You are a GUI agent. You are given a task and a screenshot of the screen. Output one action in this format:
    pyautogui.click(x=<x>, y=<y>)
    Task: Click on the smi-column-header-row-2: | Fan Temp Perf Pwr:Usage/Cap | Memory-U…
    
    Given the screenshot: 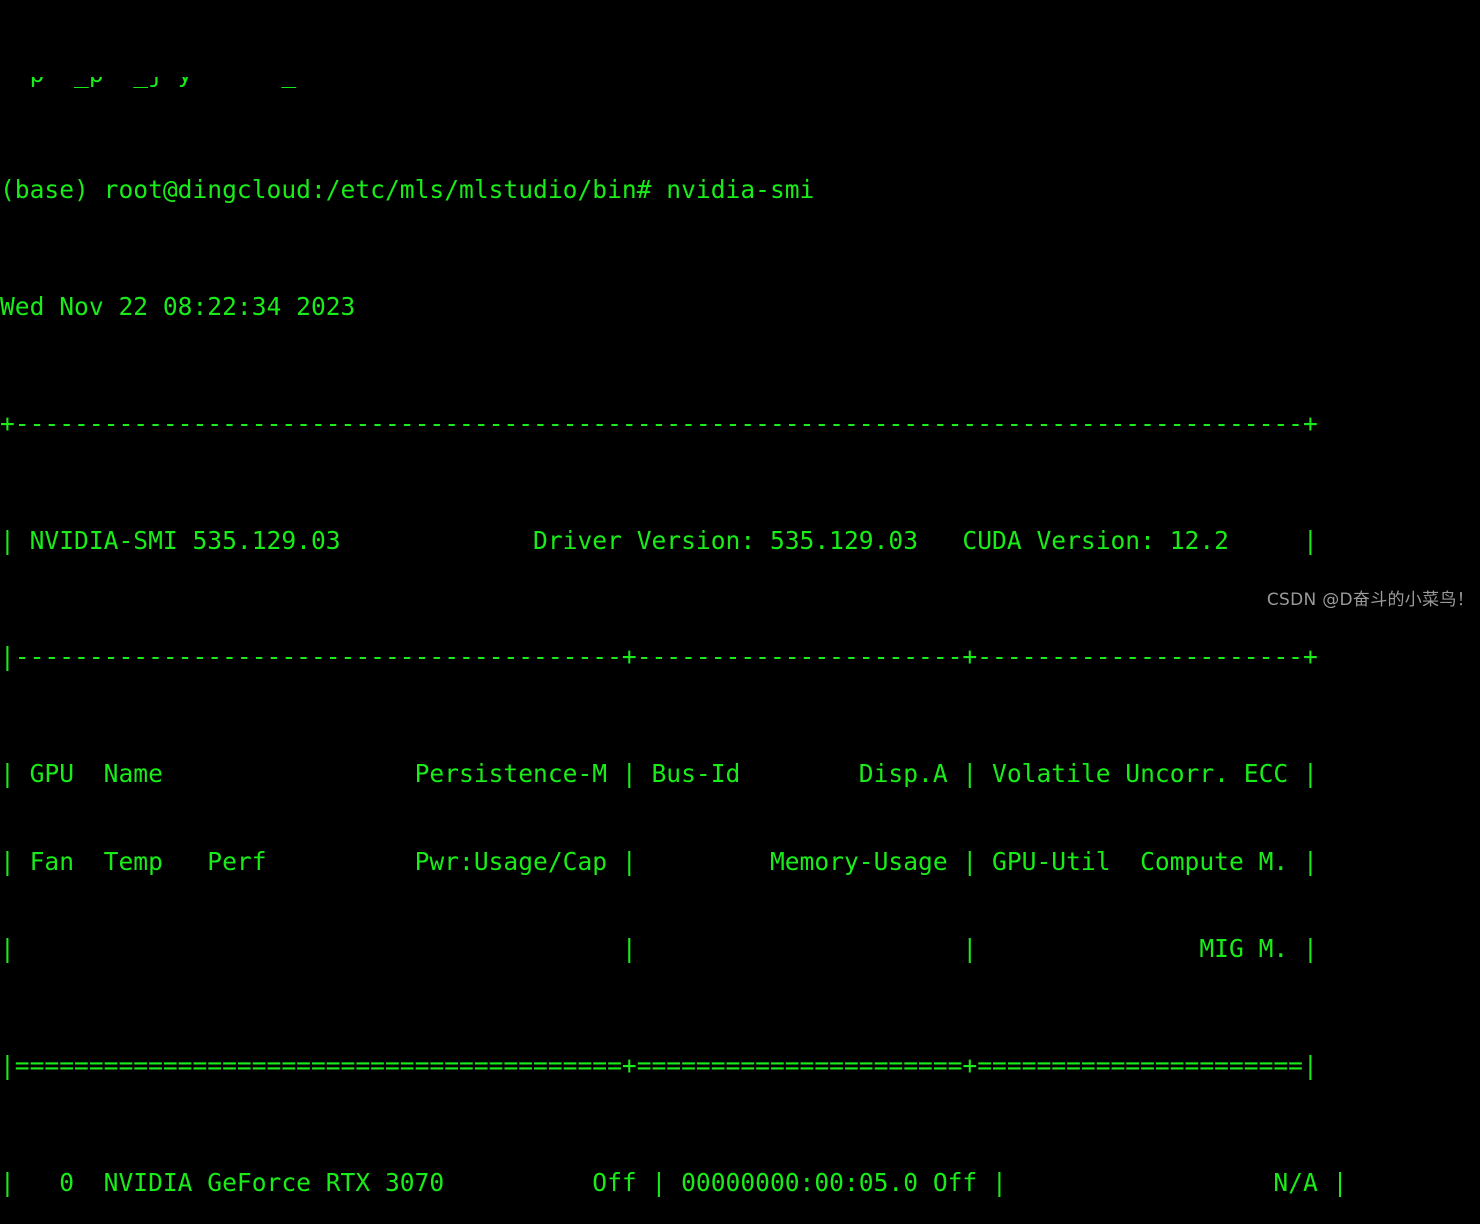 What is the action you would take?
    pyautogui.click(x=659, y=861)
    